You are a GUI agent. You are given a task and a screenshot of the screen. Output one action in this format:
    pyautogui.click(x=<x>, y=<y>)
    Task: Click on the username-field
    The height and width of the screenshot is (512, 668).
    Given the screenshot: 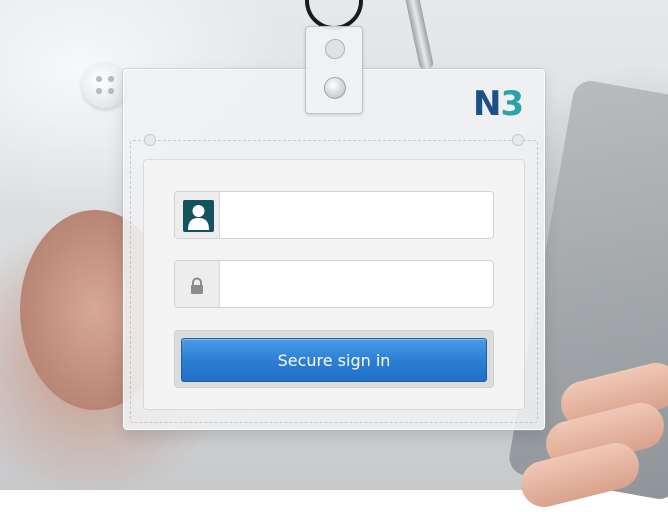 What is the action you would take?
    pyautogui.click(x=334, y=215)
    